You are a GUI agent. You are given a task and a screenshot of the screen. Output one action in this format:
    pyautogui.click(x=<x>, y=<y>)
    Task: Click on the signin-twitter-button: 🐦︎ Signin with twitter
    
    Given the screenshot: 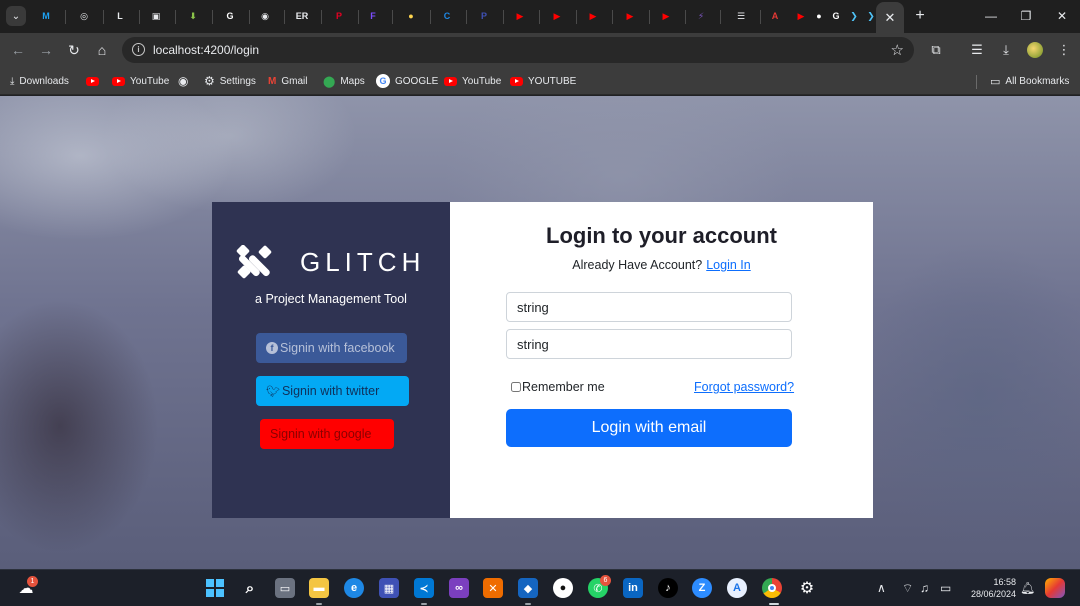 What is the action you would take?
    pyautogui.click(x=332, y=391)
    